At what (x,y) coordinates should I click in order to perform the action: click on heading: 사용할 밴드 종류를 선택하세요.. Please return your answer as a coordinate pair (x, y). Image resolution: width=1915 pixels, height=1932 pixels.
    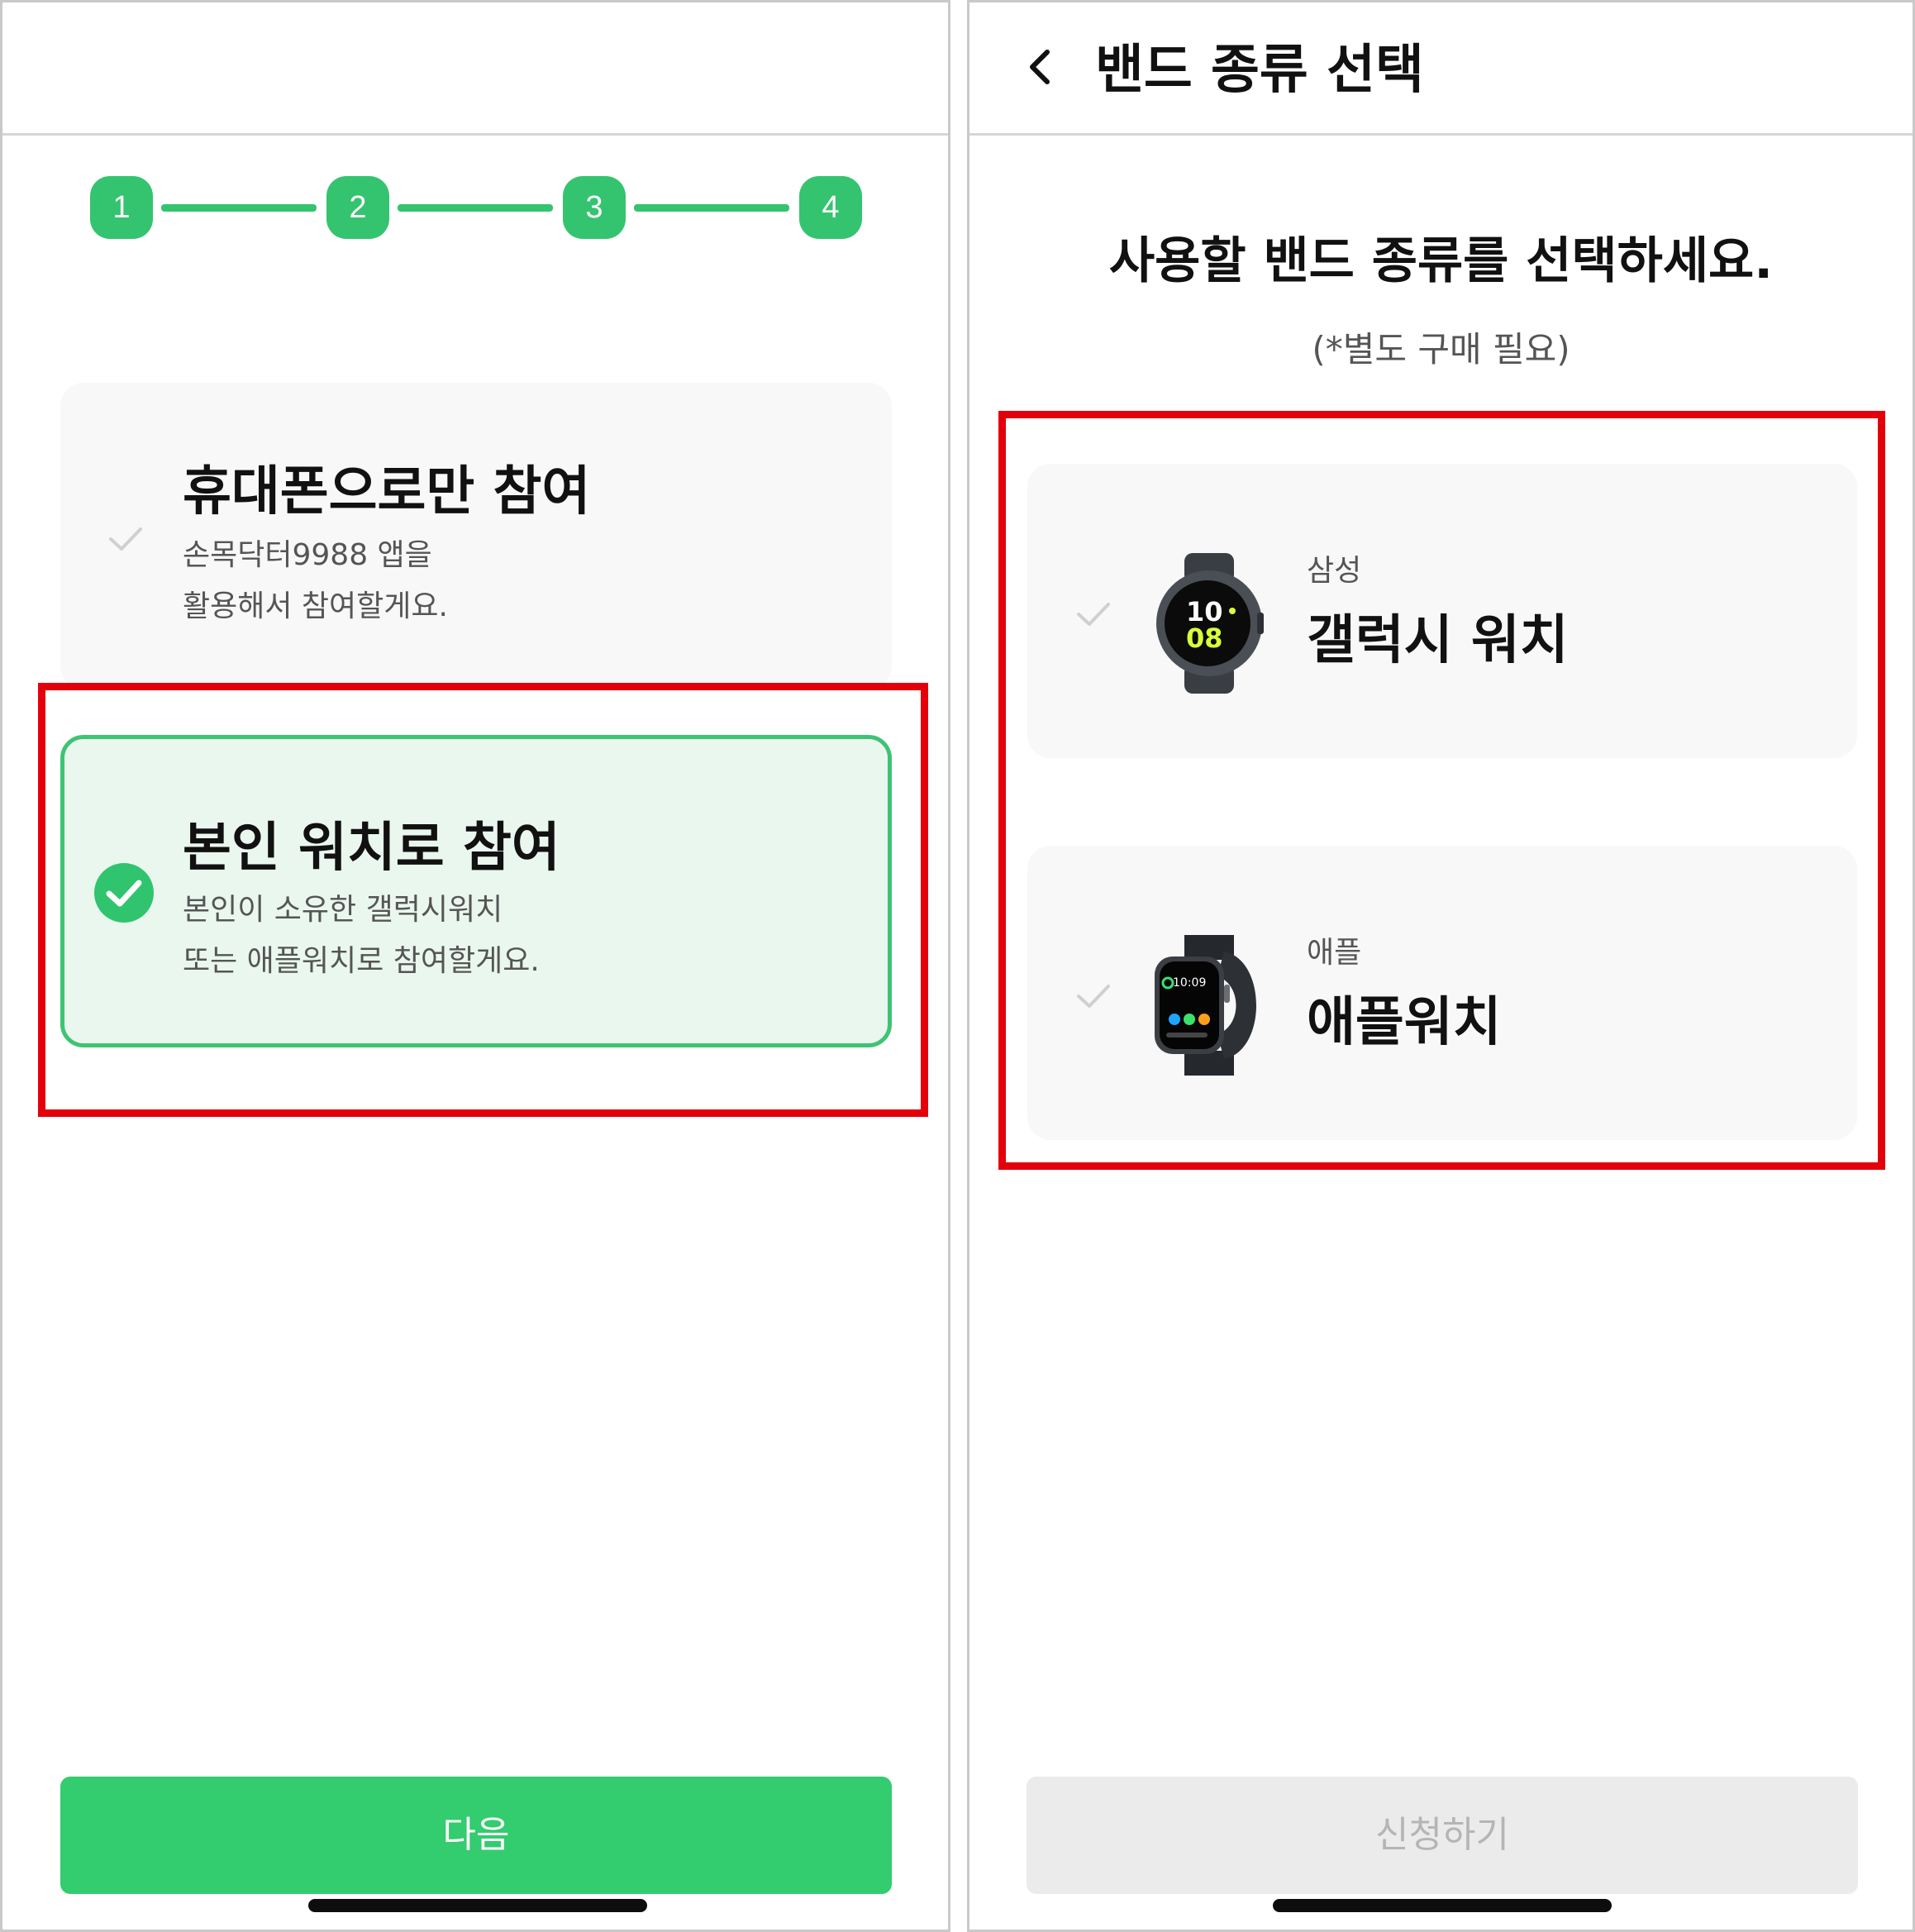
    Looking at the image, I should click on (1441, 261).